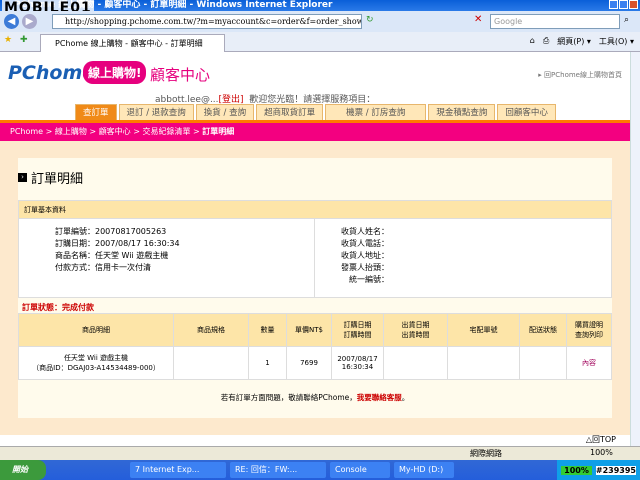 Image resolution: width=640 pixels, height=480 pixels. What do you see at coordinates (580, 75) in the screenshot?
I see `home-link: ▸ 回PChome線上購物首頁` at bounding box center [580, 75].